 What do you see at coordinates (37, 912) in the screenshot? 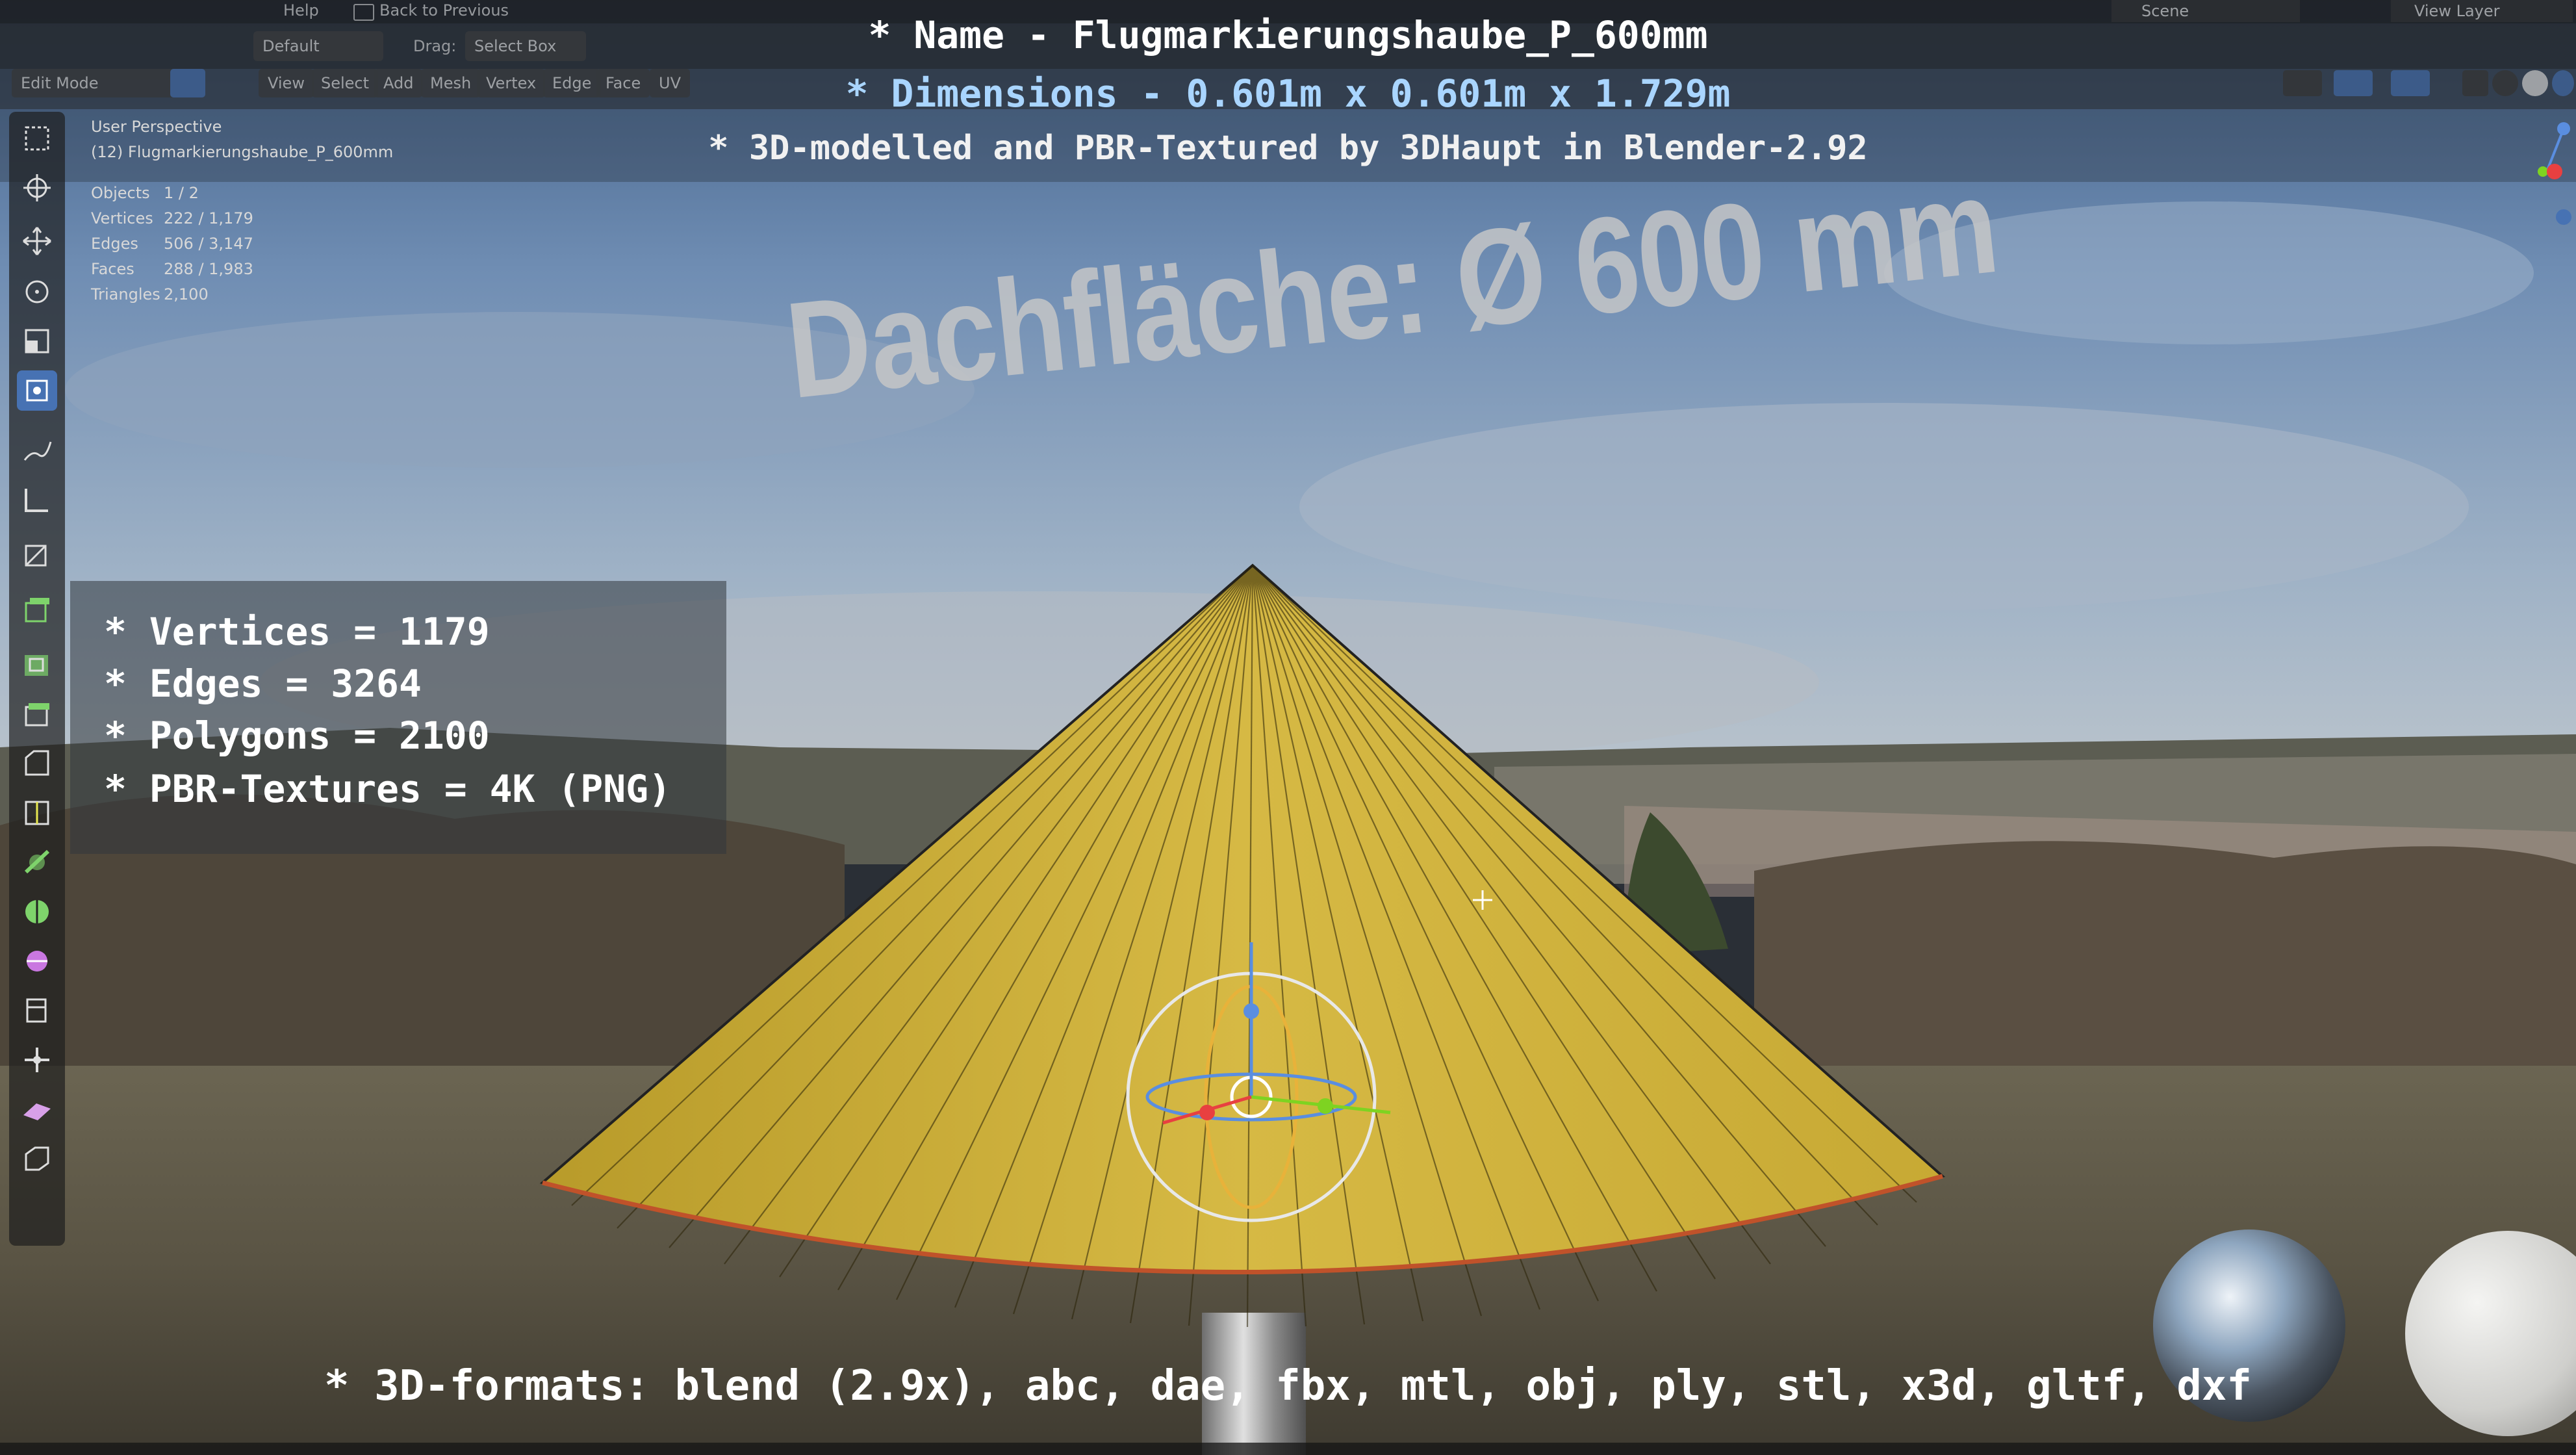
I see `poly-build-tool-icon` at bounding box center [37, 912].